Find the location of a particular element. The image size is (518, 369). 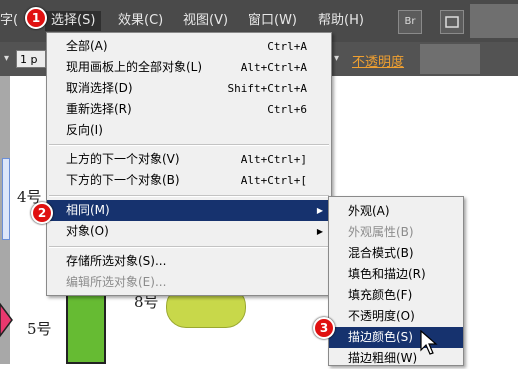

opacity-link: 不透明度 is located at coordinates (378, 60).